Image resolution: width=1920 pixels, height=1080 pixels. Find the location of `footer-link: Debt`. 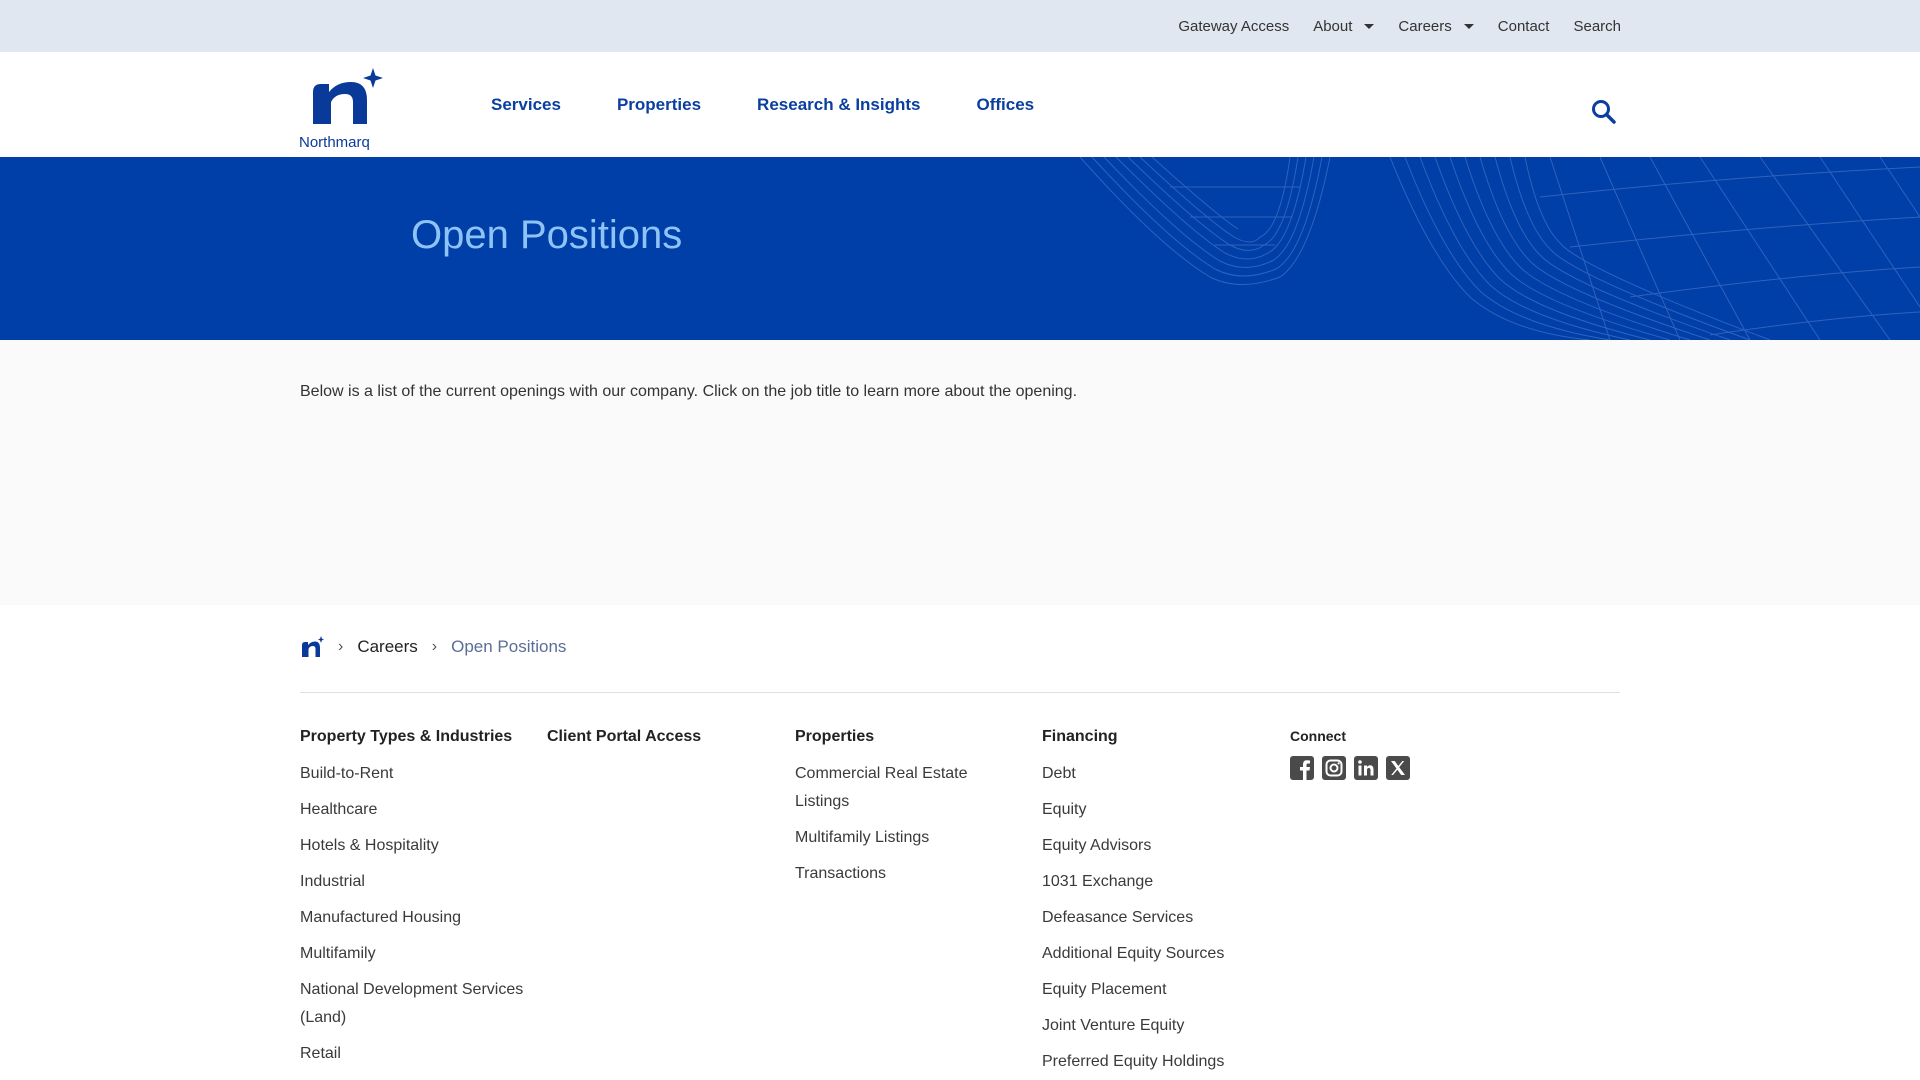

footer-link: Debt is located at coordinates (1157, 774).